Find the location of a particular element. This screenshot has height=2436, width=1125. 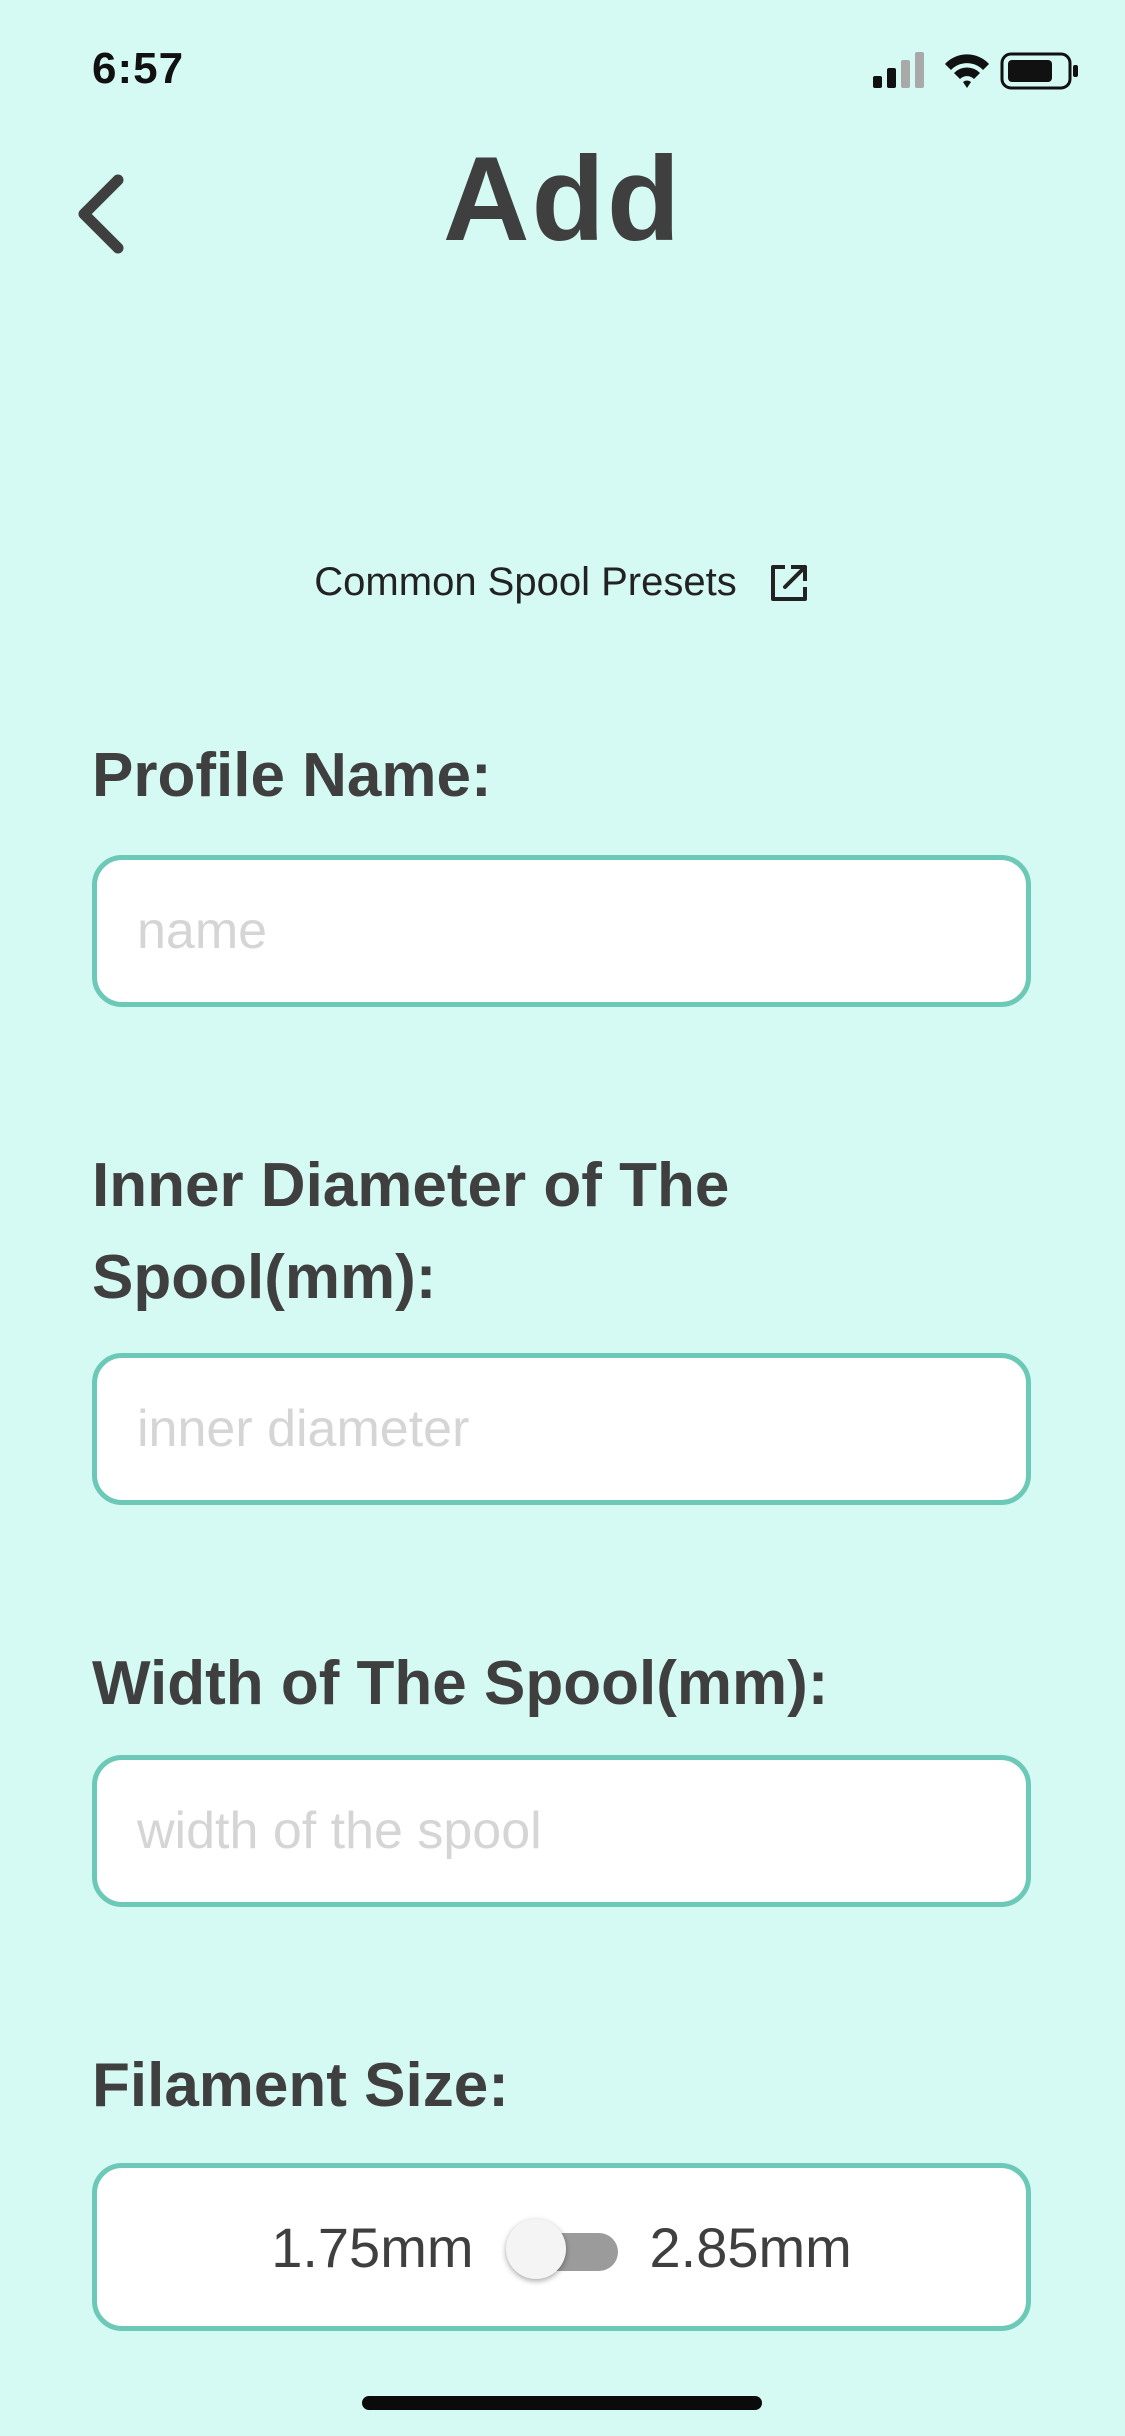

status-time: 6:57 is located at coordinates (138, 68).